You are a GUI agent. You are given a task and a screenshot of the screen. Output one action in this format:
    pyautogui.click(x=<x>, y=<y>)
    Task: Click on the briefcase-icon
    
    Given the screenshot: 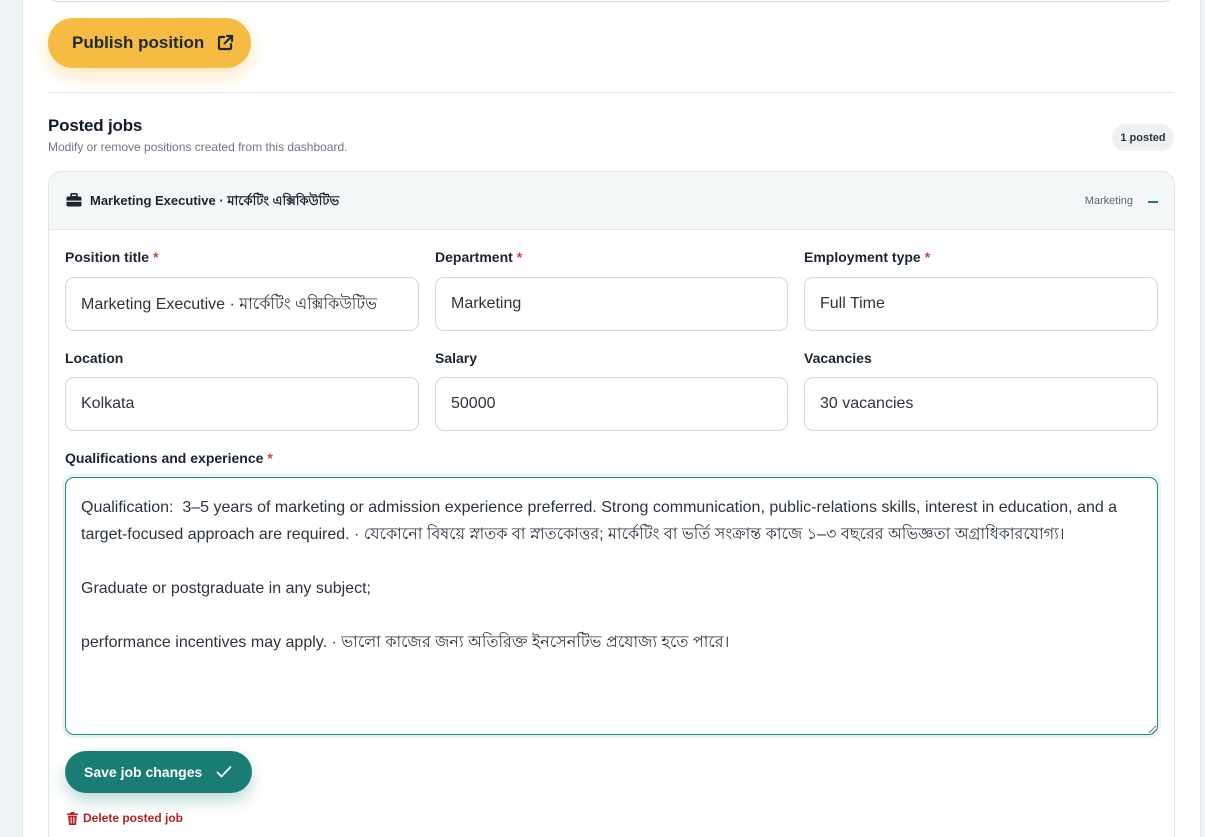 What is the action you would take?
    pyautogui.click(x=74, y=200)
    